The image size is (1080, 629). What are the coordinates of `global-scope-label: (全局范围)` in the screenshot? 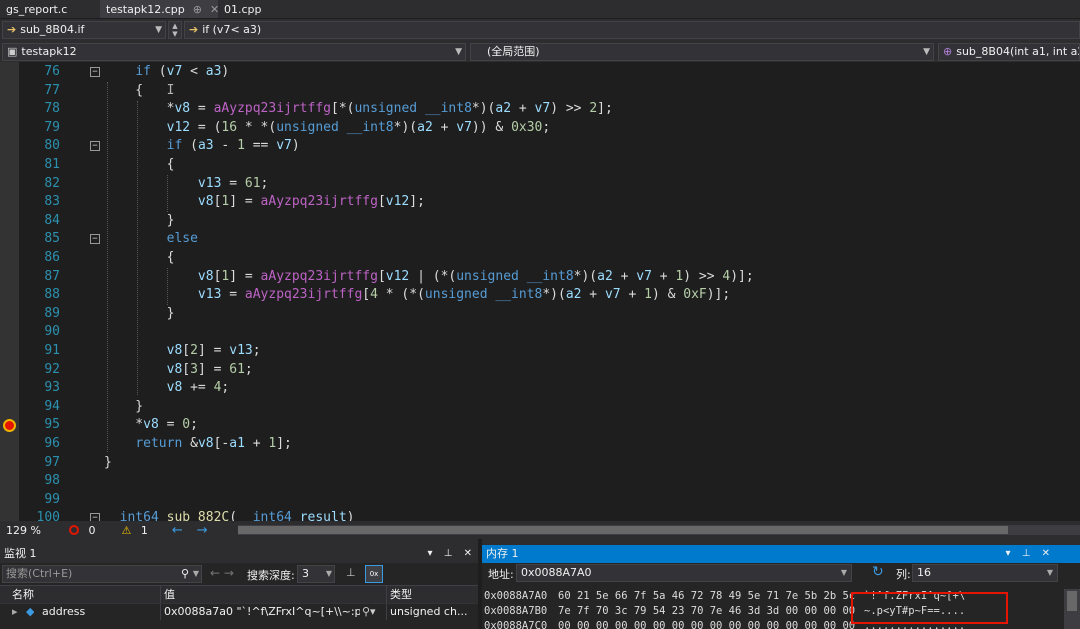 It's located at (513, 51).